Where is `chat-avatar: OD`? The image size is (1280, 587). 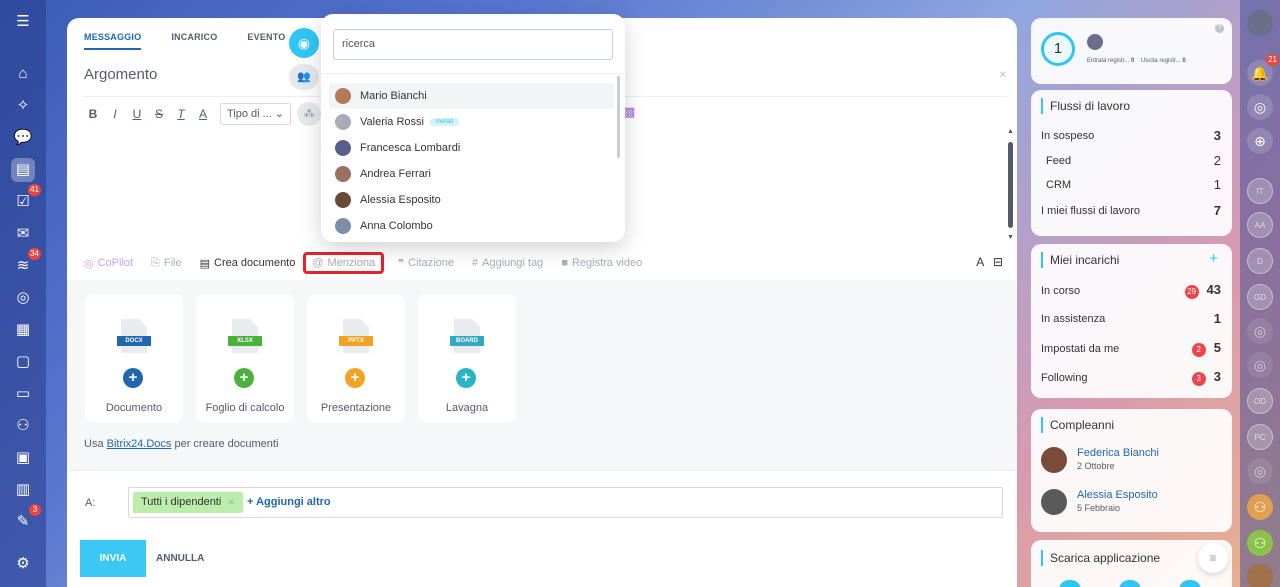 chat-avatar: OD is located at coordinates (1260, 401).